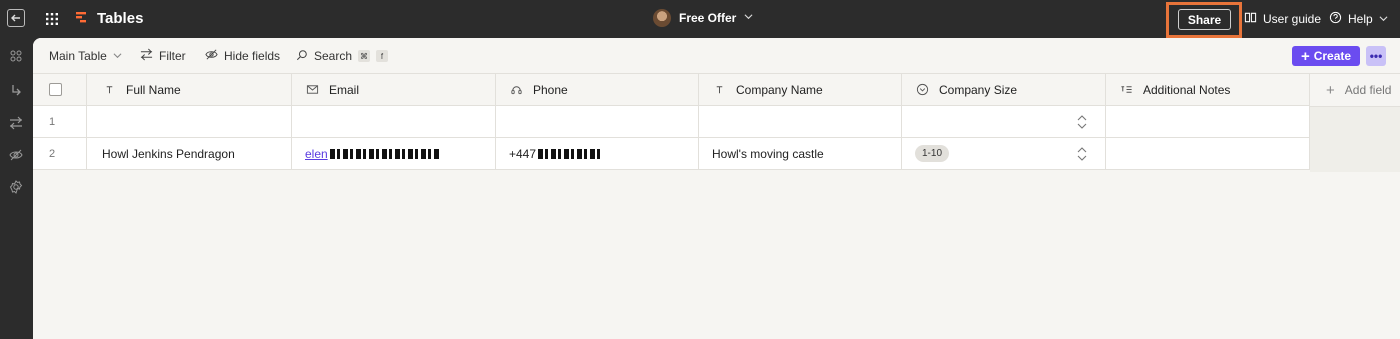  I want to click on more-options-button: •••, so click(1376, 56).